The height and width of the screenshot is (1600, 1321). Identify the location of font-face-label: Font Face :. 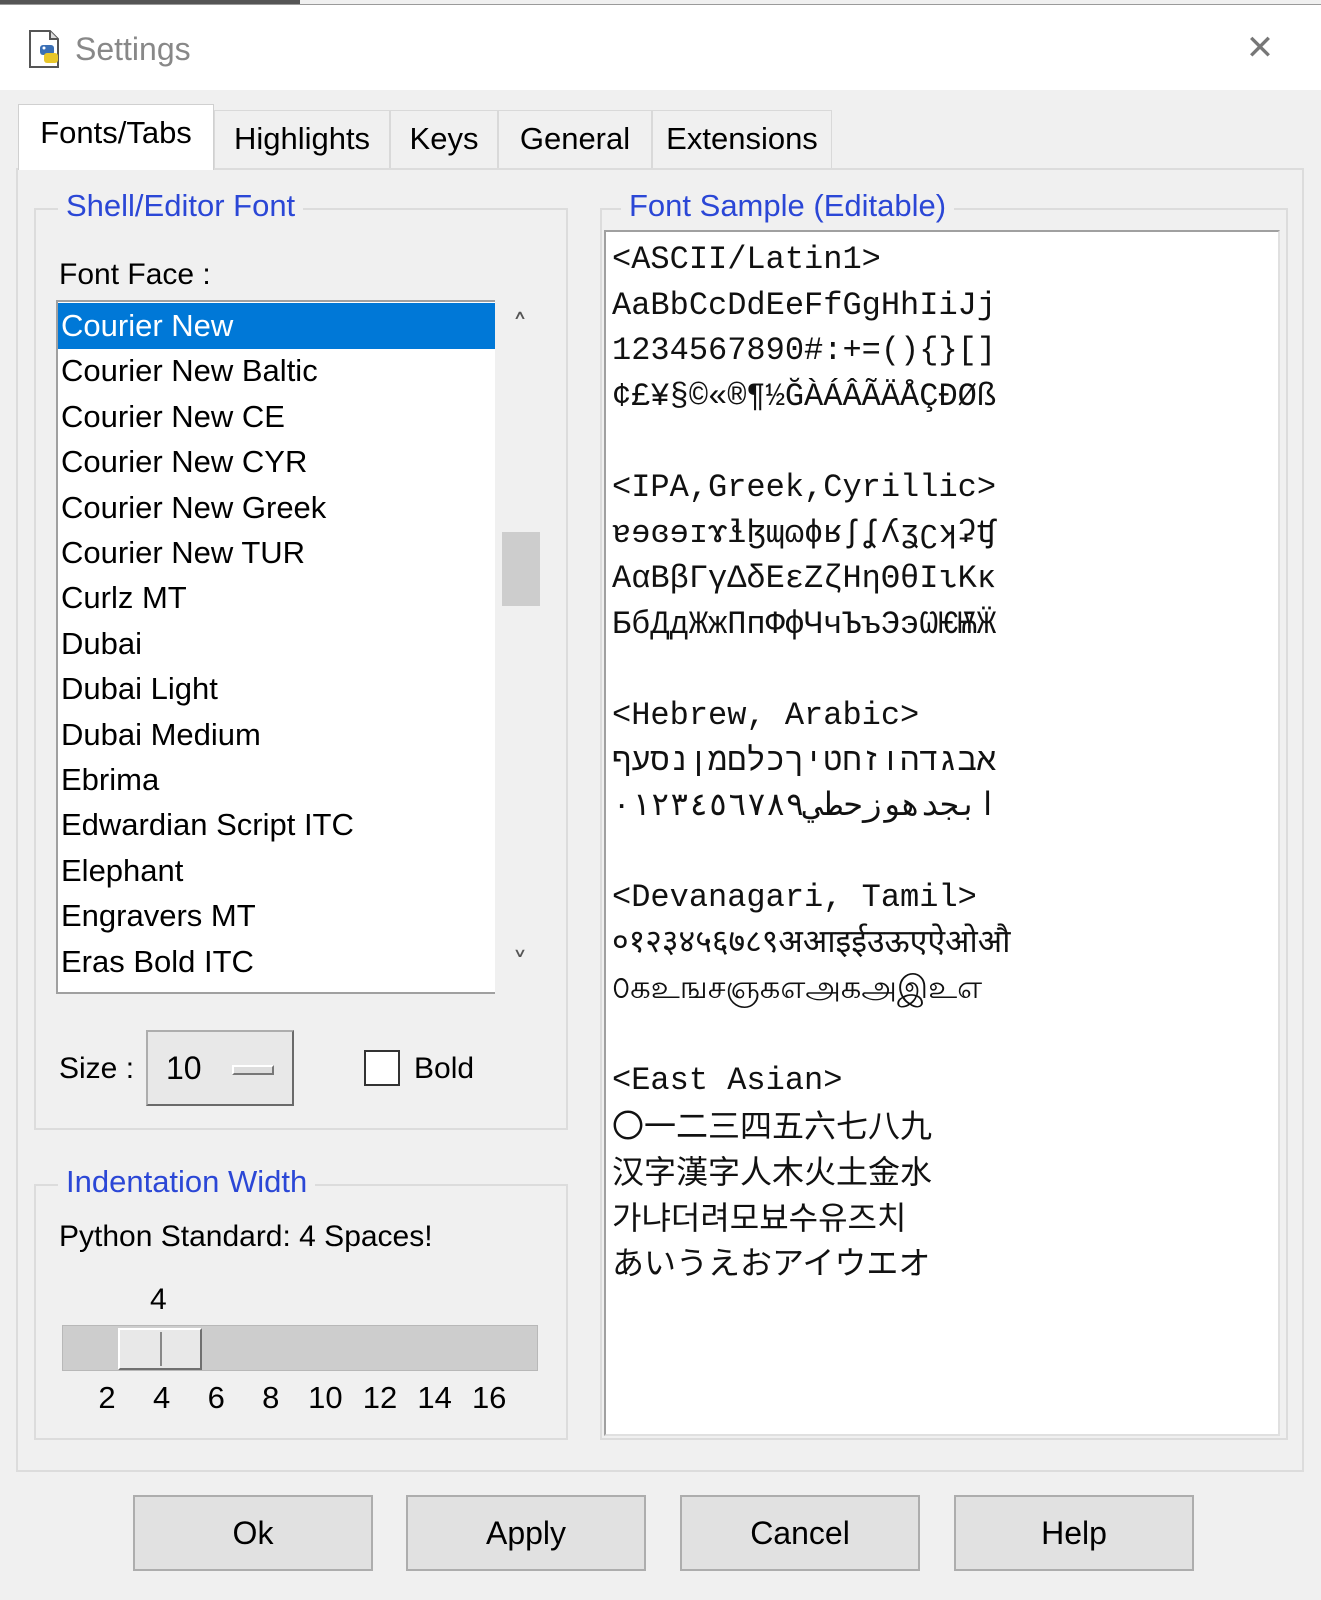
(135, 274).